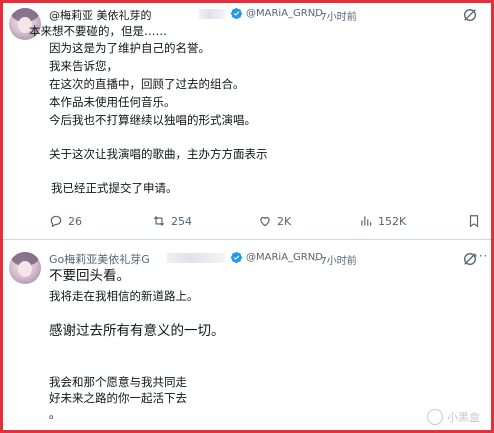 The image size is (494, 433). What do you see at coordinates (124, 296) in the screenshot?
I see `tweet-text-line: 我将走在我相信的新道路上。` at bounding box center [124, 296].